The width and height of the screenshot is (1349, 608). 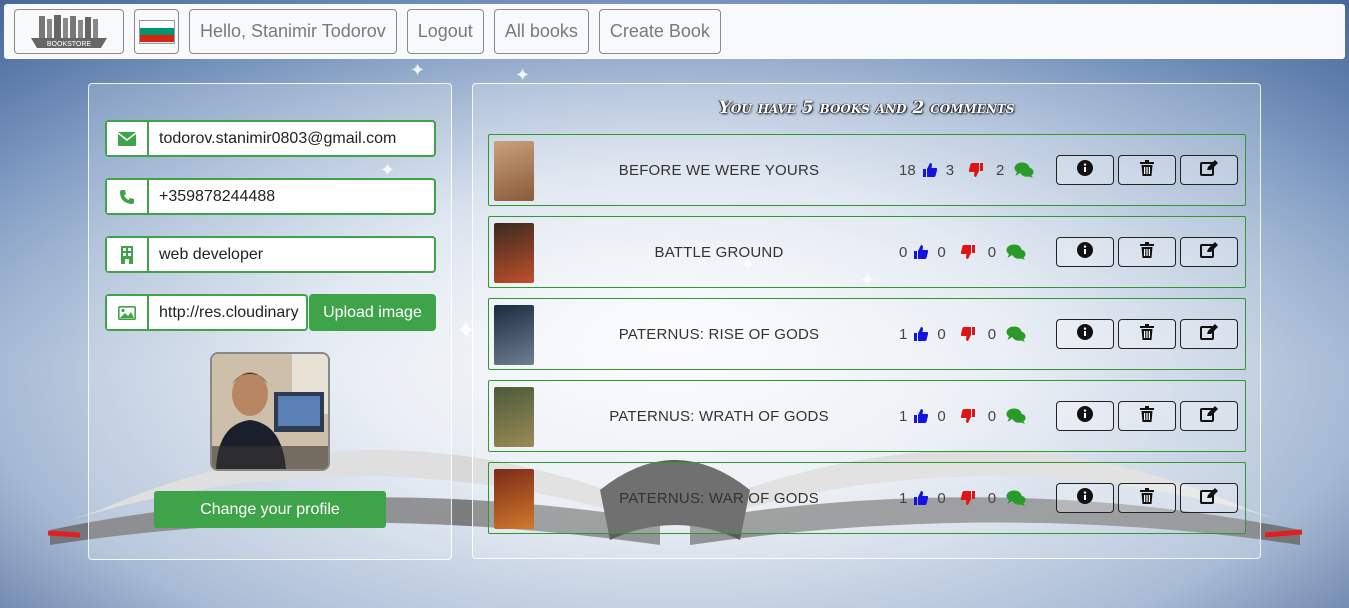 What do you see at coordinates (291, 196) in the screenshot?
I see `phone-value: +359878244488` at bounding box center [291, 196].